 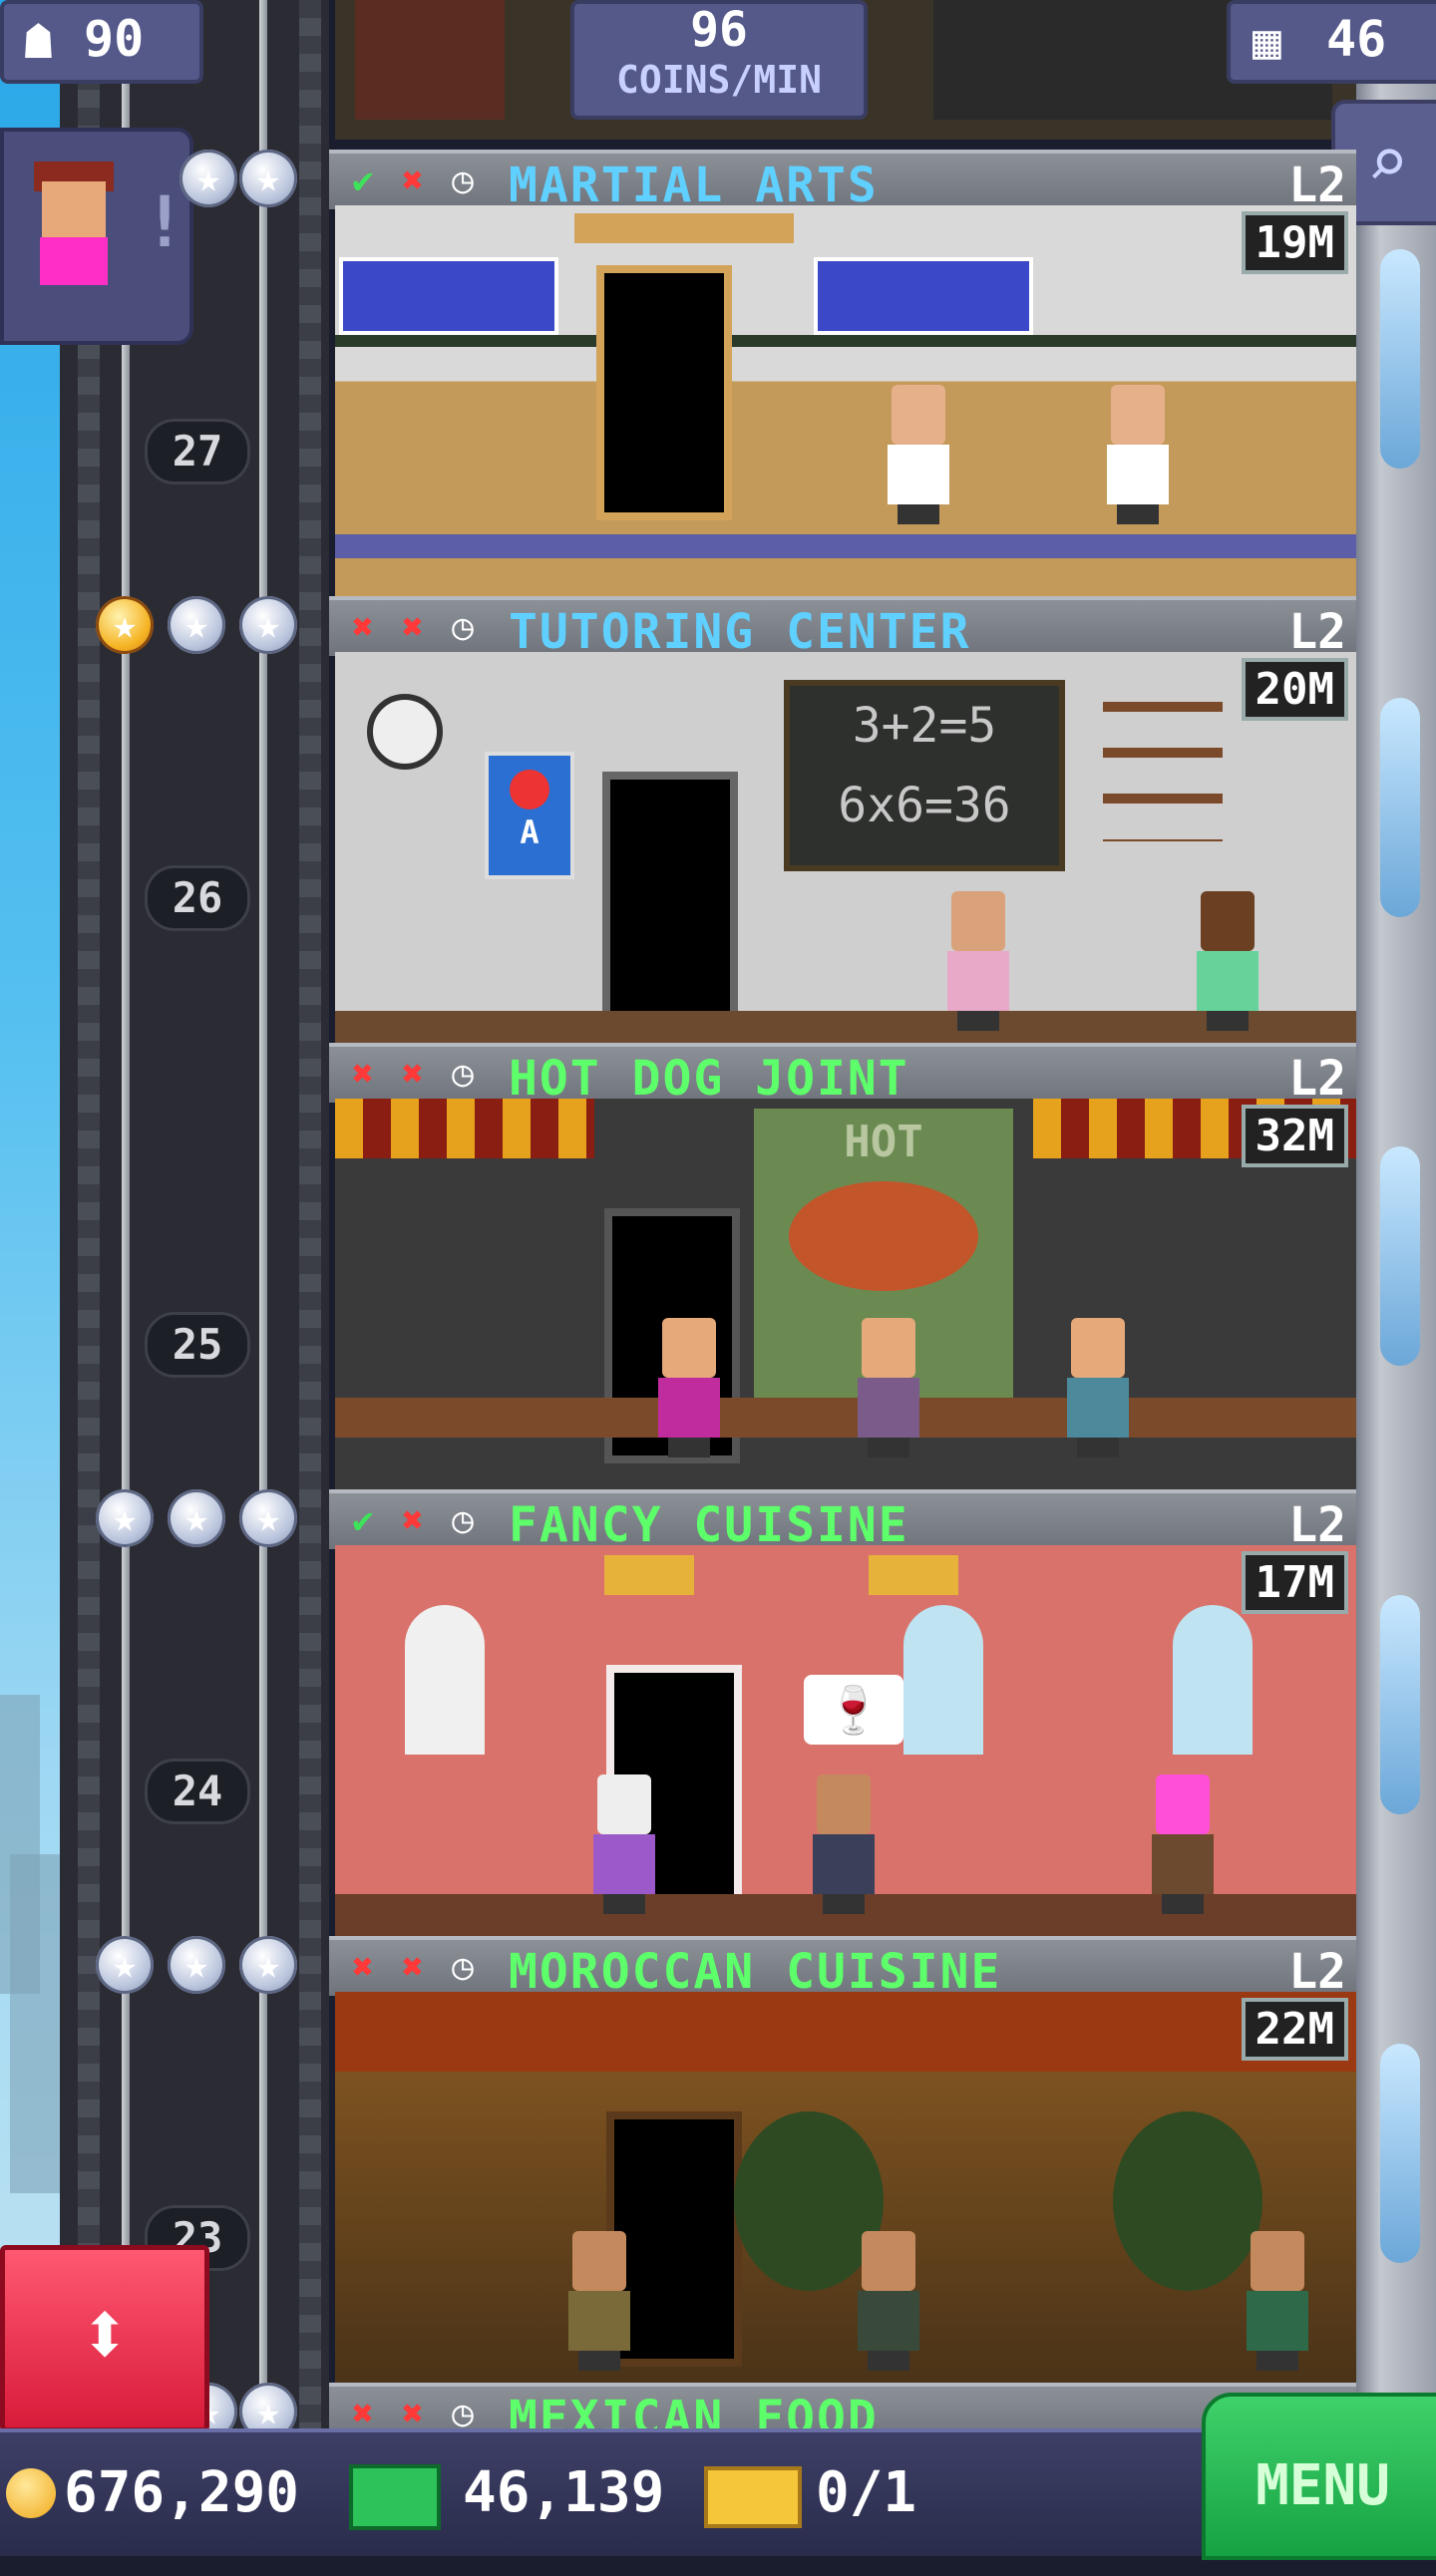 I want to click on floor-header: ✔ ✖ ◷ MARTIAL ARTS L2, so click(x=842, y=181).